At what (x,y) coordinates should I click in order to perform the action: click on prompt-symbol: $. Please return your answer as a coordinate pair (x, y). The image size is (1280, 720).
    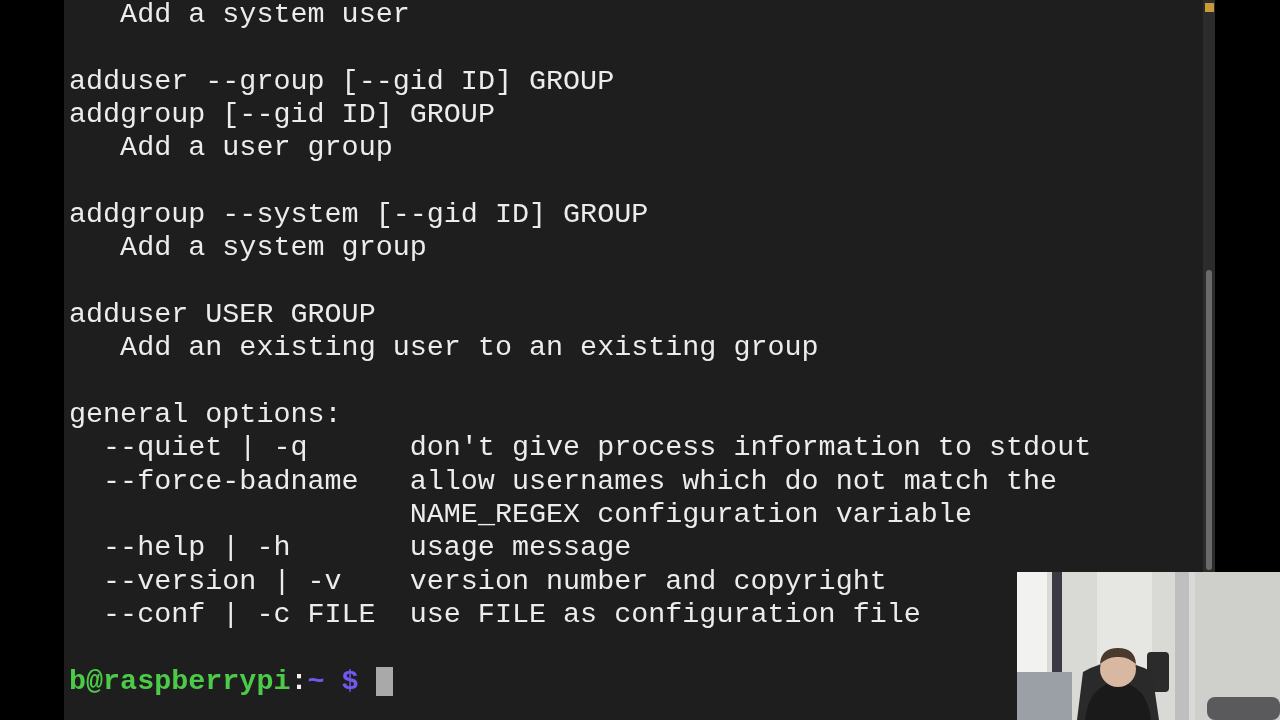
    Looking at the image, I should click on (350, 681).